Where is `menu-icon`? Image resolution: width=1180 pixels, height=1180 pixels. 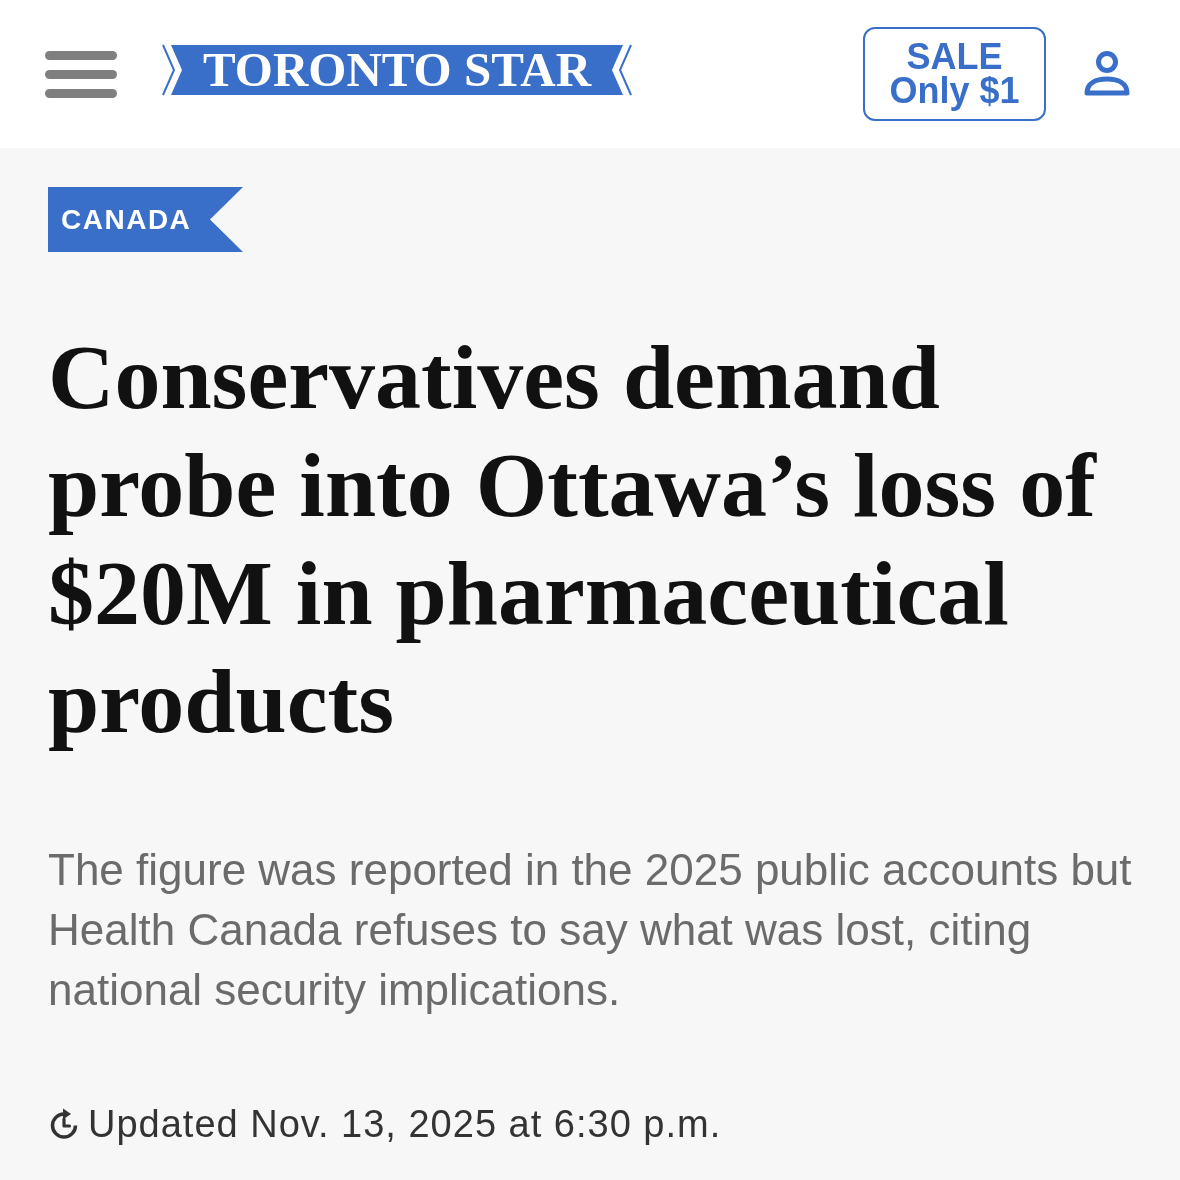
menu-icon is located at coordinates (81, 74).